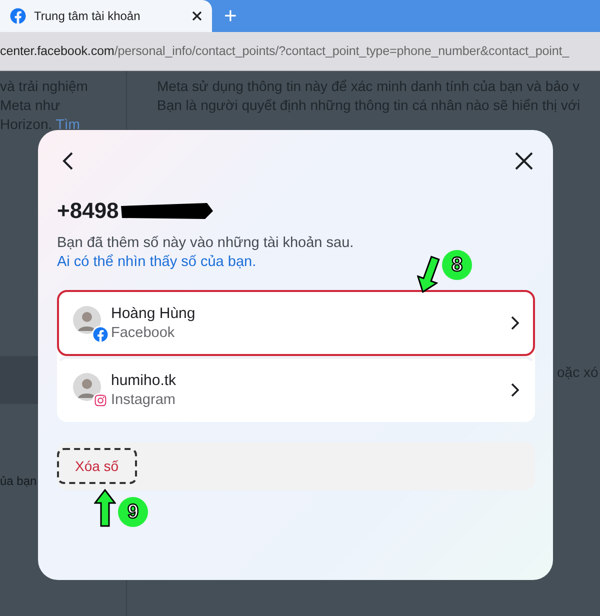 The height and width of the screenshot is (616, 600). I want to click on phone-number: +8498, so click(88, 211).